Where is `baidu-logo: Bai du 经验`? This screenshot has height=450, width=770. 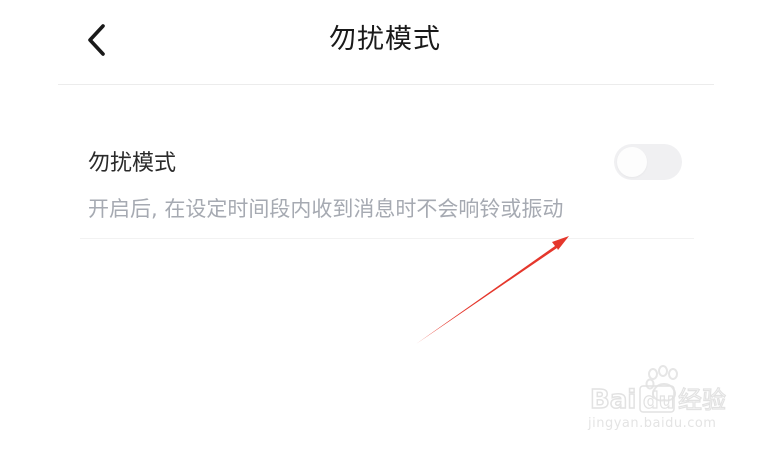 baidu-logo: Bai du 经验 is located at coordinates (658, 389).